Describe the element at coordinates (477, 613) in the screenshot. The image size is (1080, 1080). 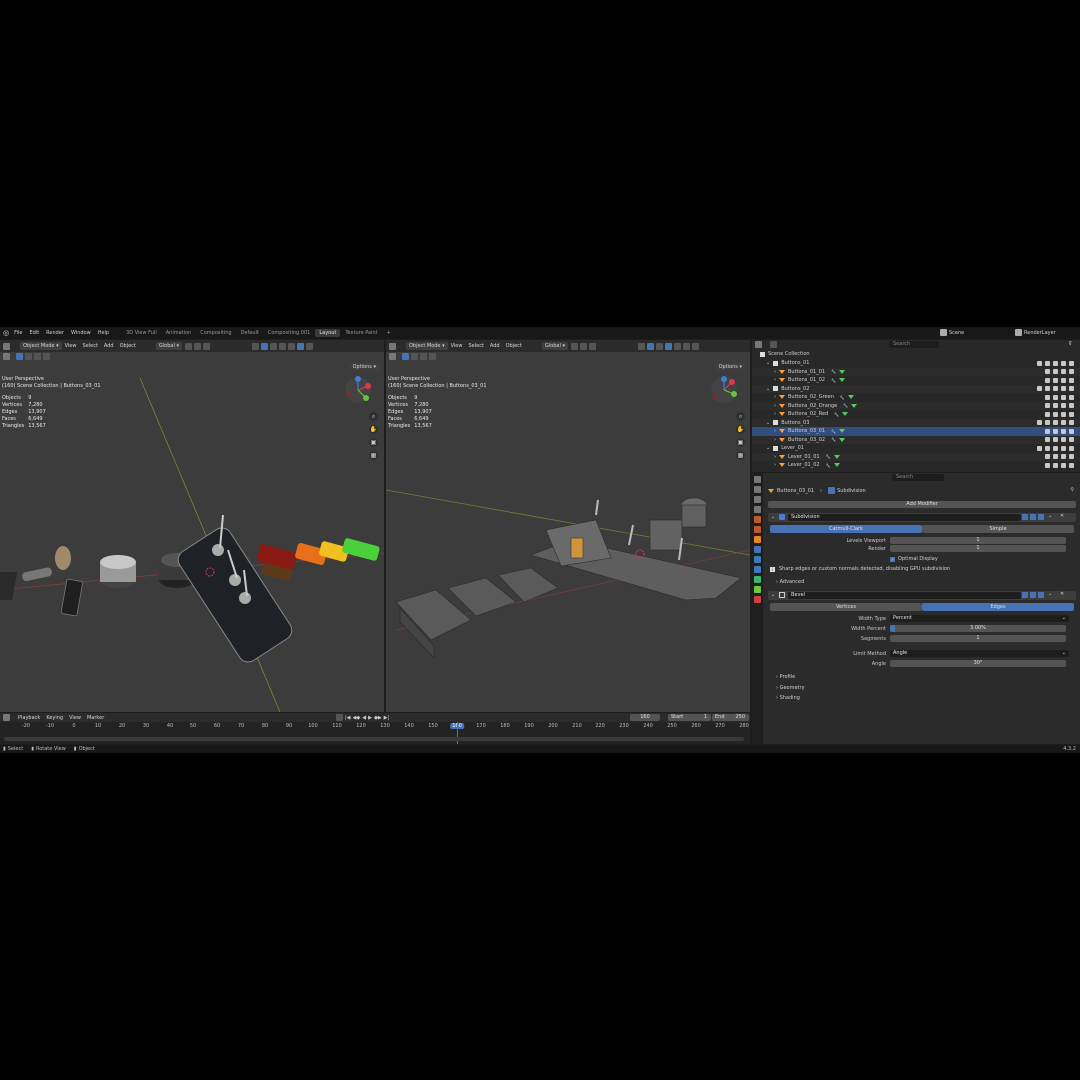
I see `wire-buttons-row` at that location.